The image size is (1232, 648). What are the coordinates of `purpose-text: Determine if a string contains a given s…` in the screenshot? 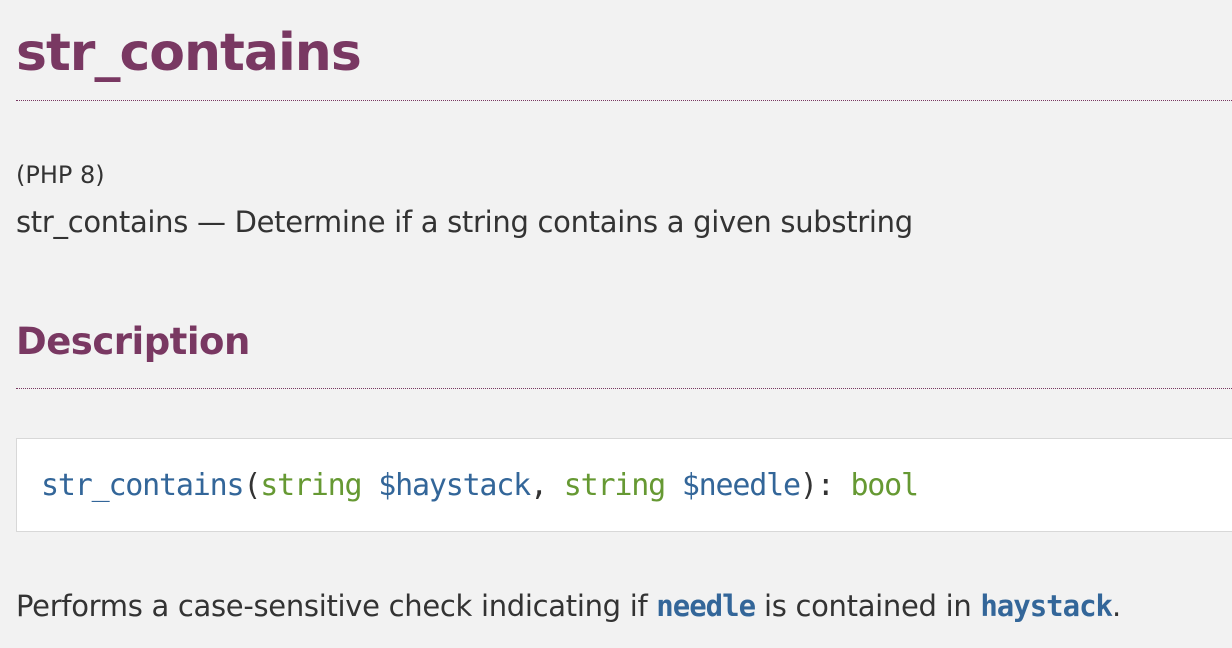 It's located at (574, 222).